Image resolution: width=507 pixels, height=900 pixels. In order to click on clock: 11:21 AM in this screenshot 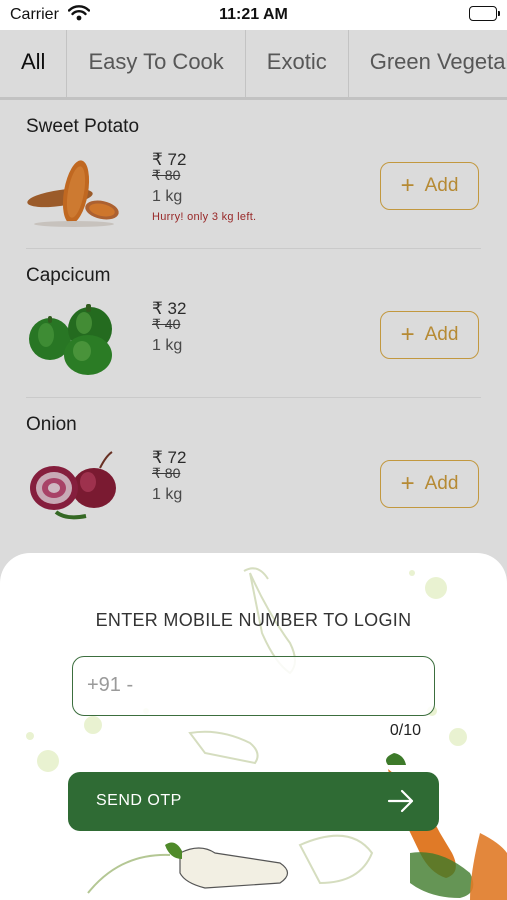, I will do `click(253, 14)`.